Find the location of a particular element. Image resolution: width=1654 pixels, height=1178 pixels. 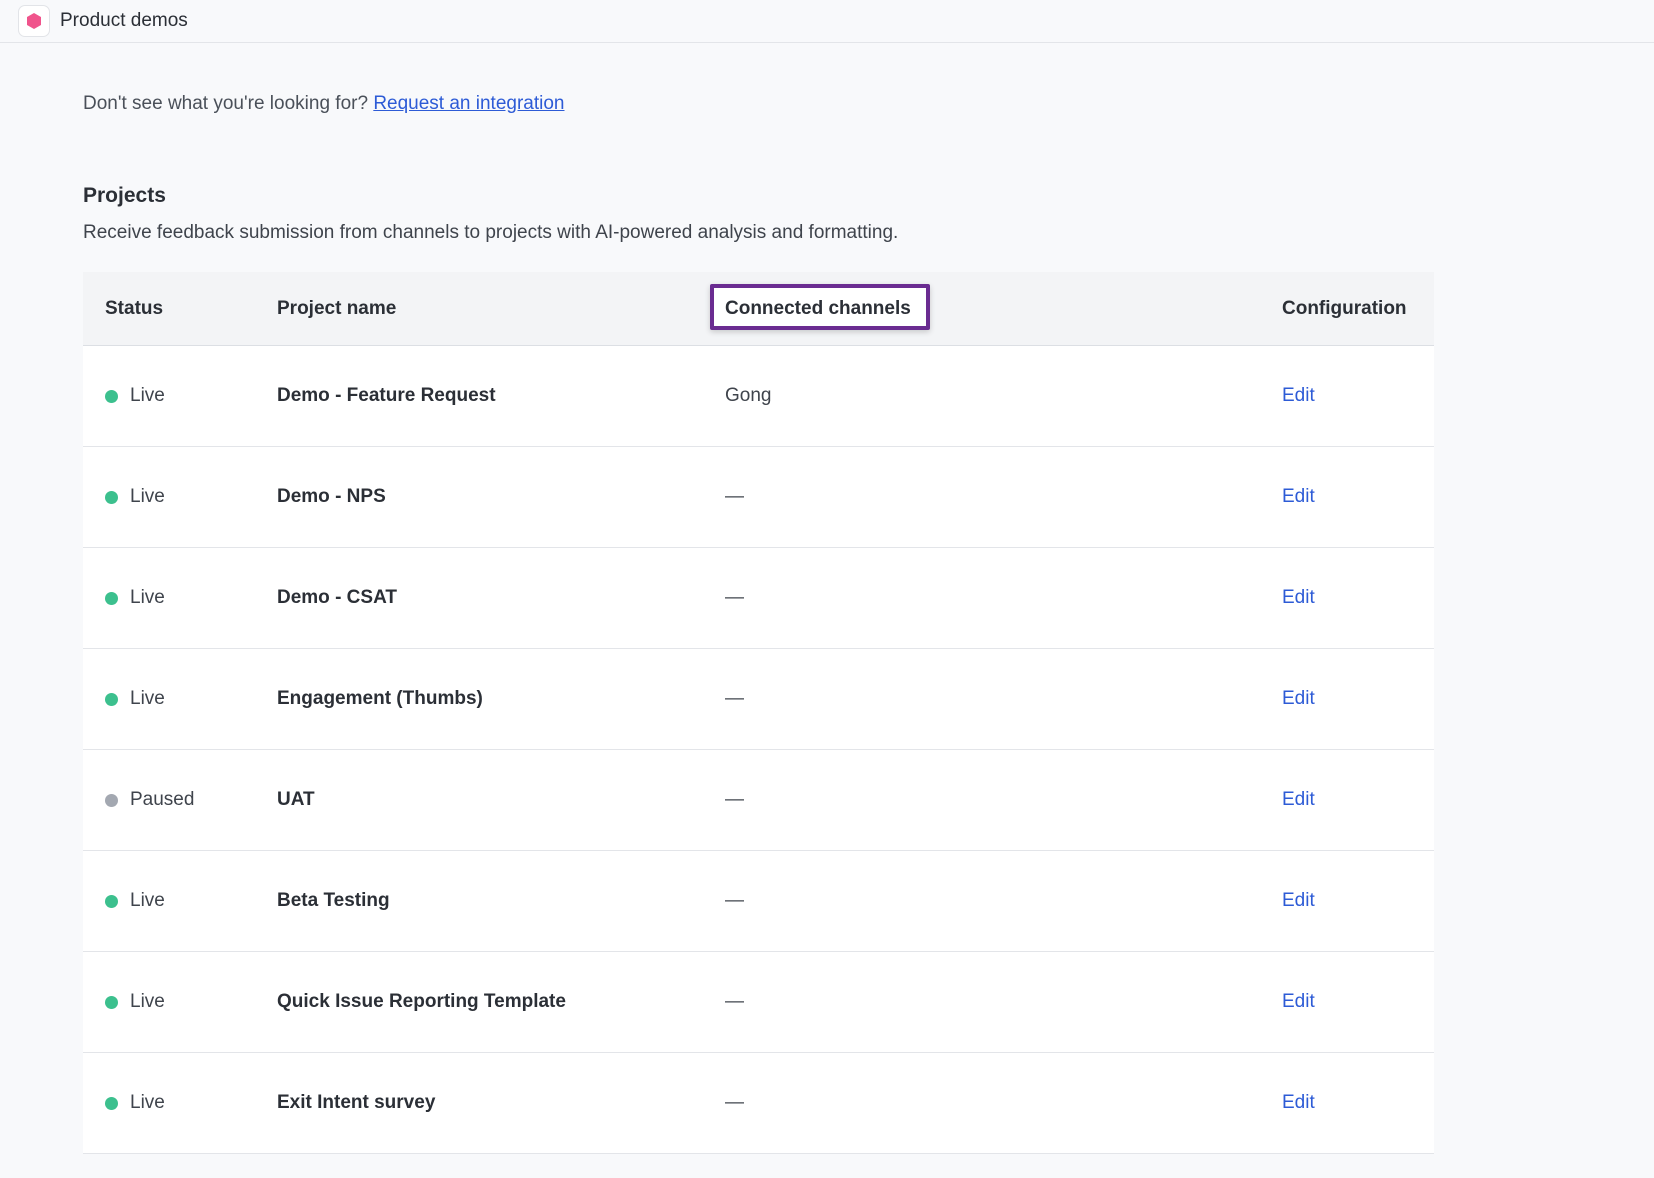

table-row: Live Exit Intent survey — Edit is located at coordinates (758, 1103).